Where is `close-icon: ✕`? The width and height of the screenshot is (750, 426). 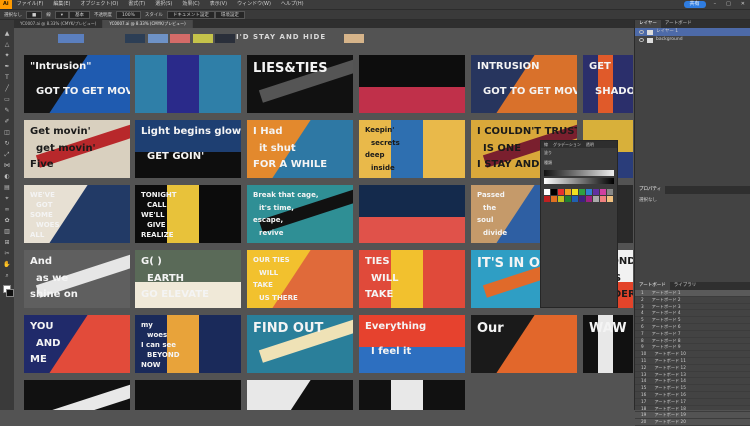 close-icon: ✕ is located at coordinates (743, 4).